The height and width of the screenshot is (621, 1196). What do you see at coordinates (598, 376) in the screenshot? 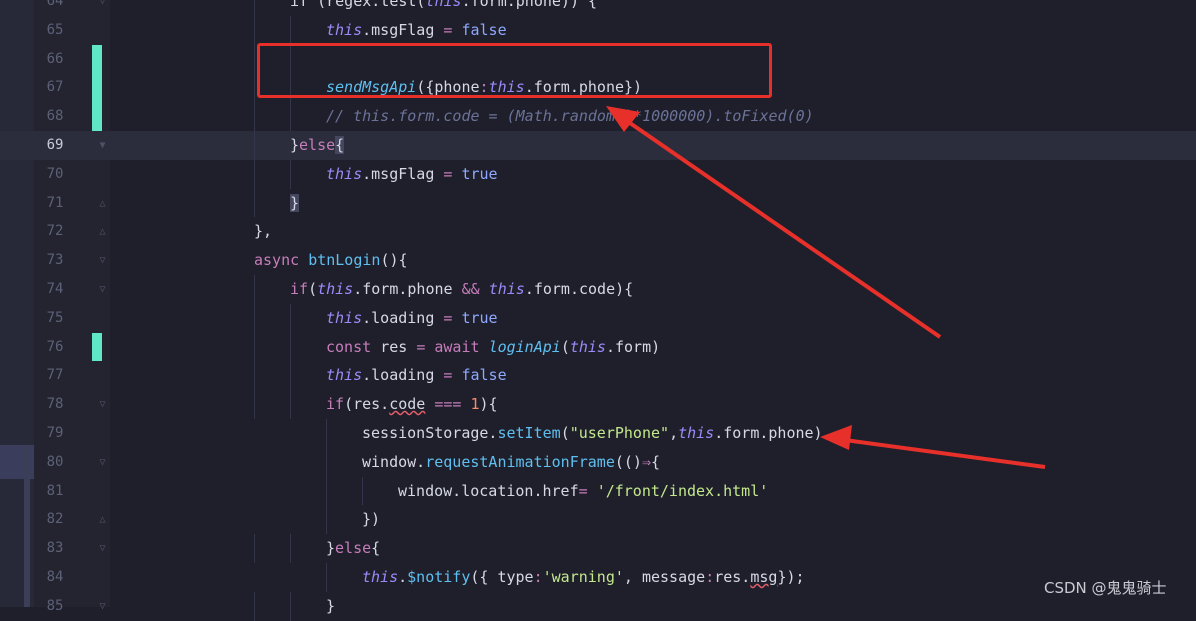
I see `code-line: 77 this.loading = false` at bounding box center [598, 376].